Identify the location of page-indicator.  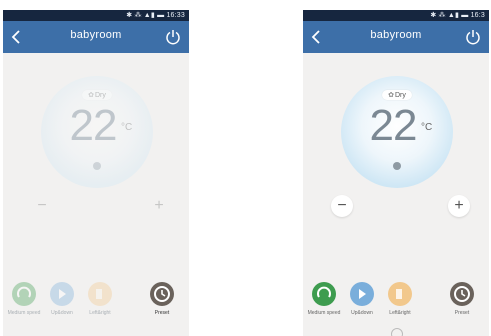
(397, 332).